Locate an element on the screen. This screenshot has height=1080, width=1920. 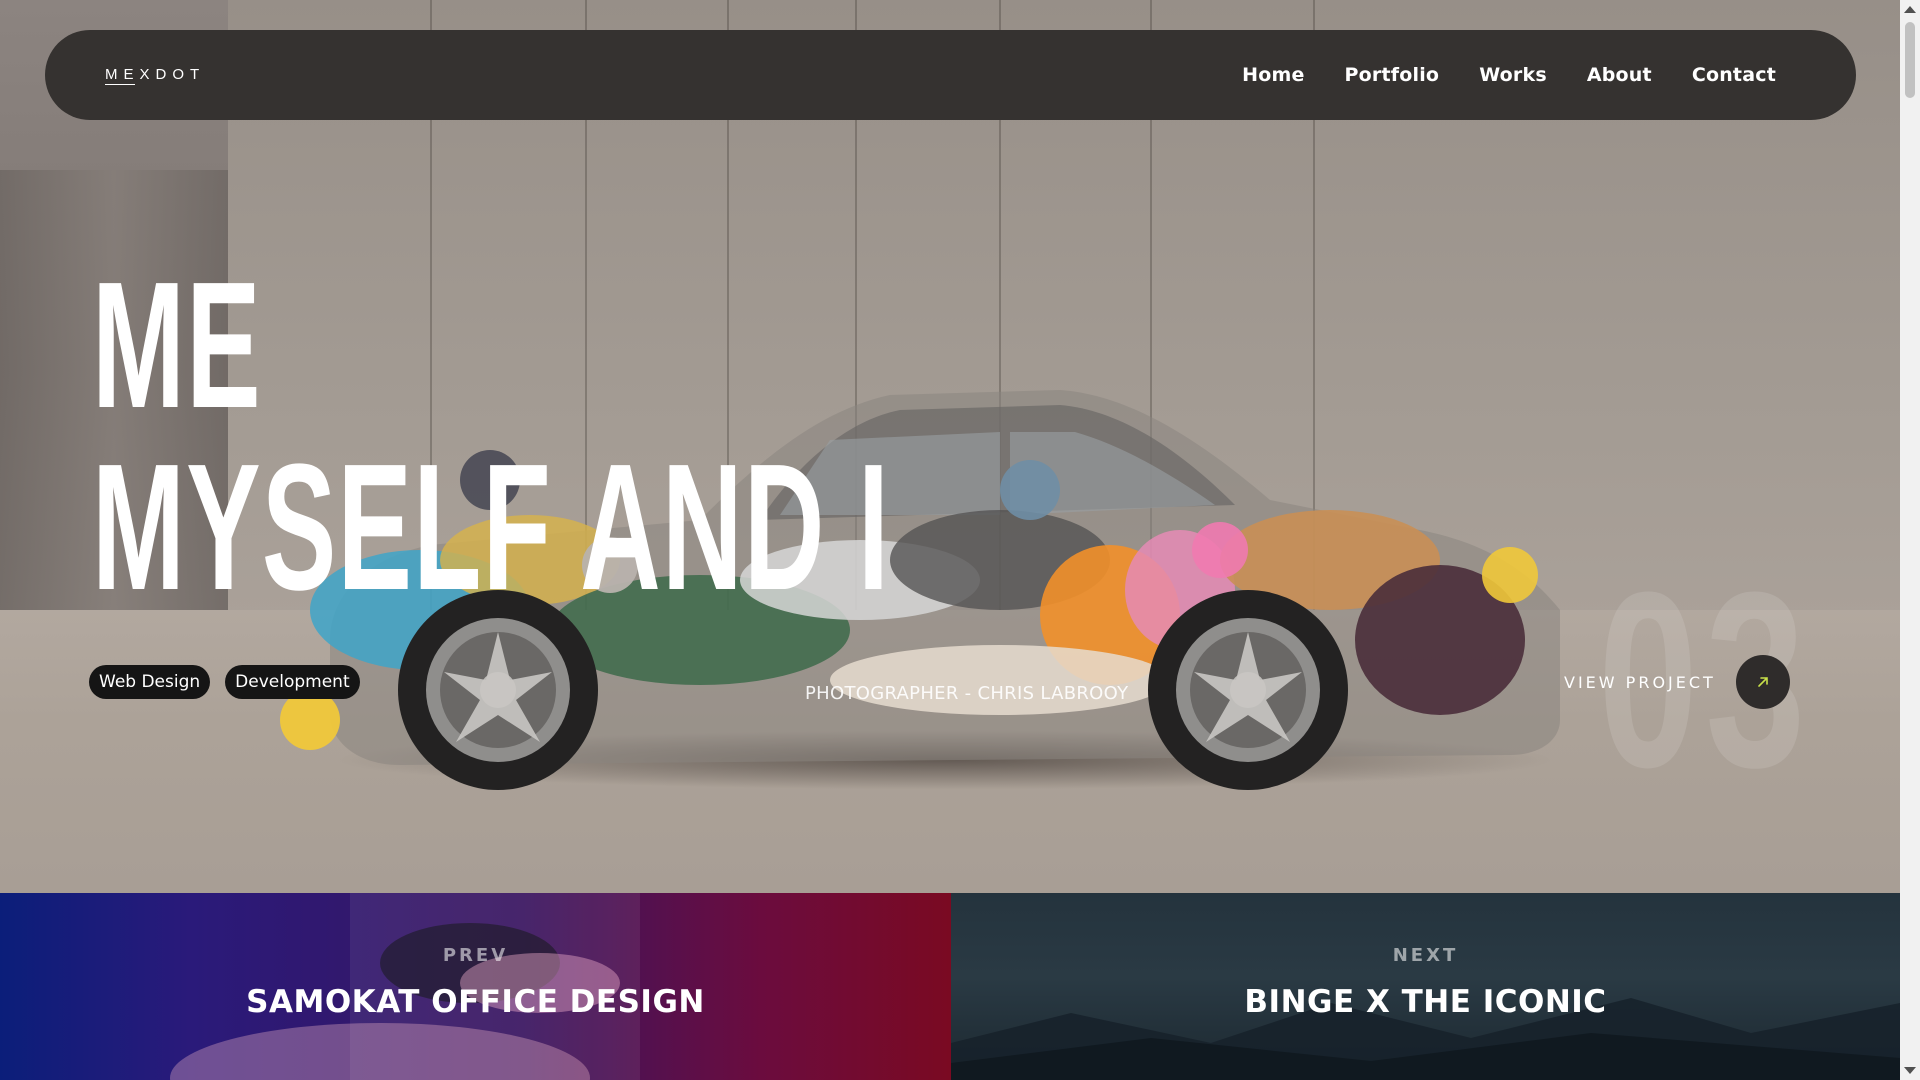
view-project-button is located at coordinates (1762, 682).